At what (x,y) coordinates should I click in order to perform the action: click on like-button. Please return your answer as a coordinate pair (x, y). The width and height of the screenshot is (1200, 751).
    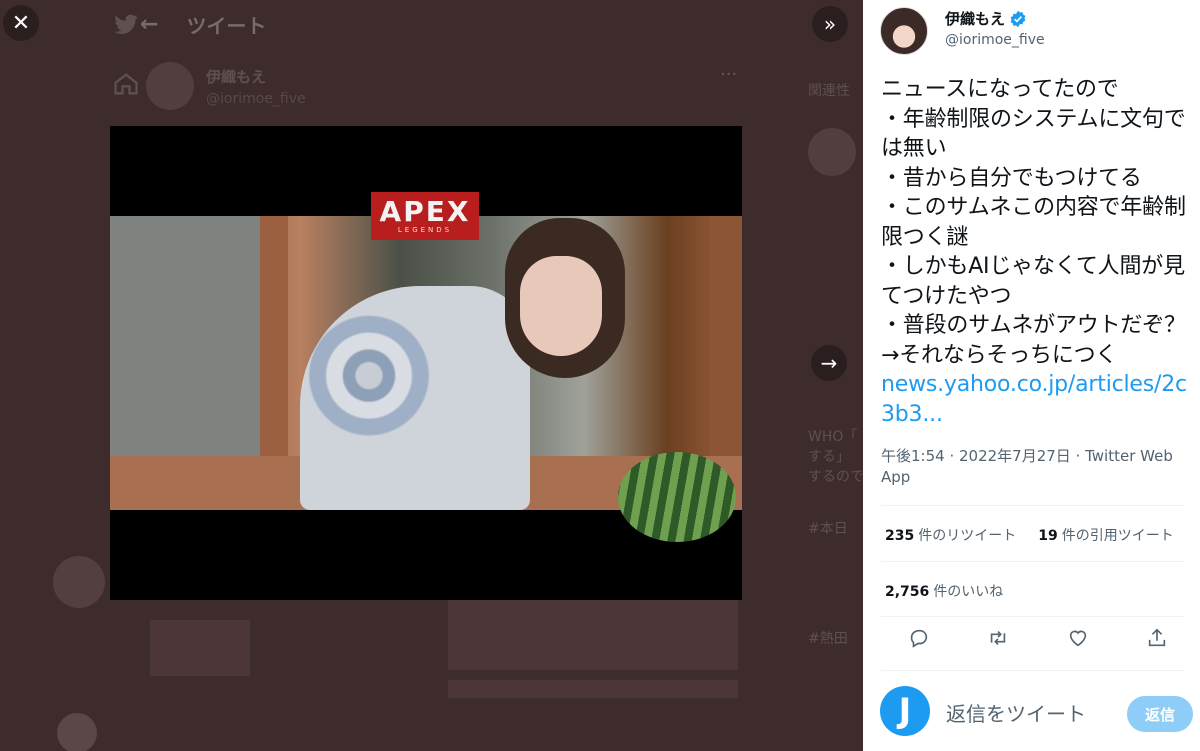
    Looking at the image, I should click on (1078, 640).